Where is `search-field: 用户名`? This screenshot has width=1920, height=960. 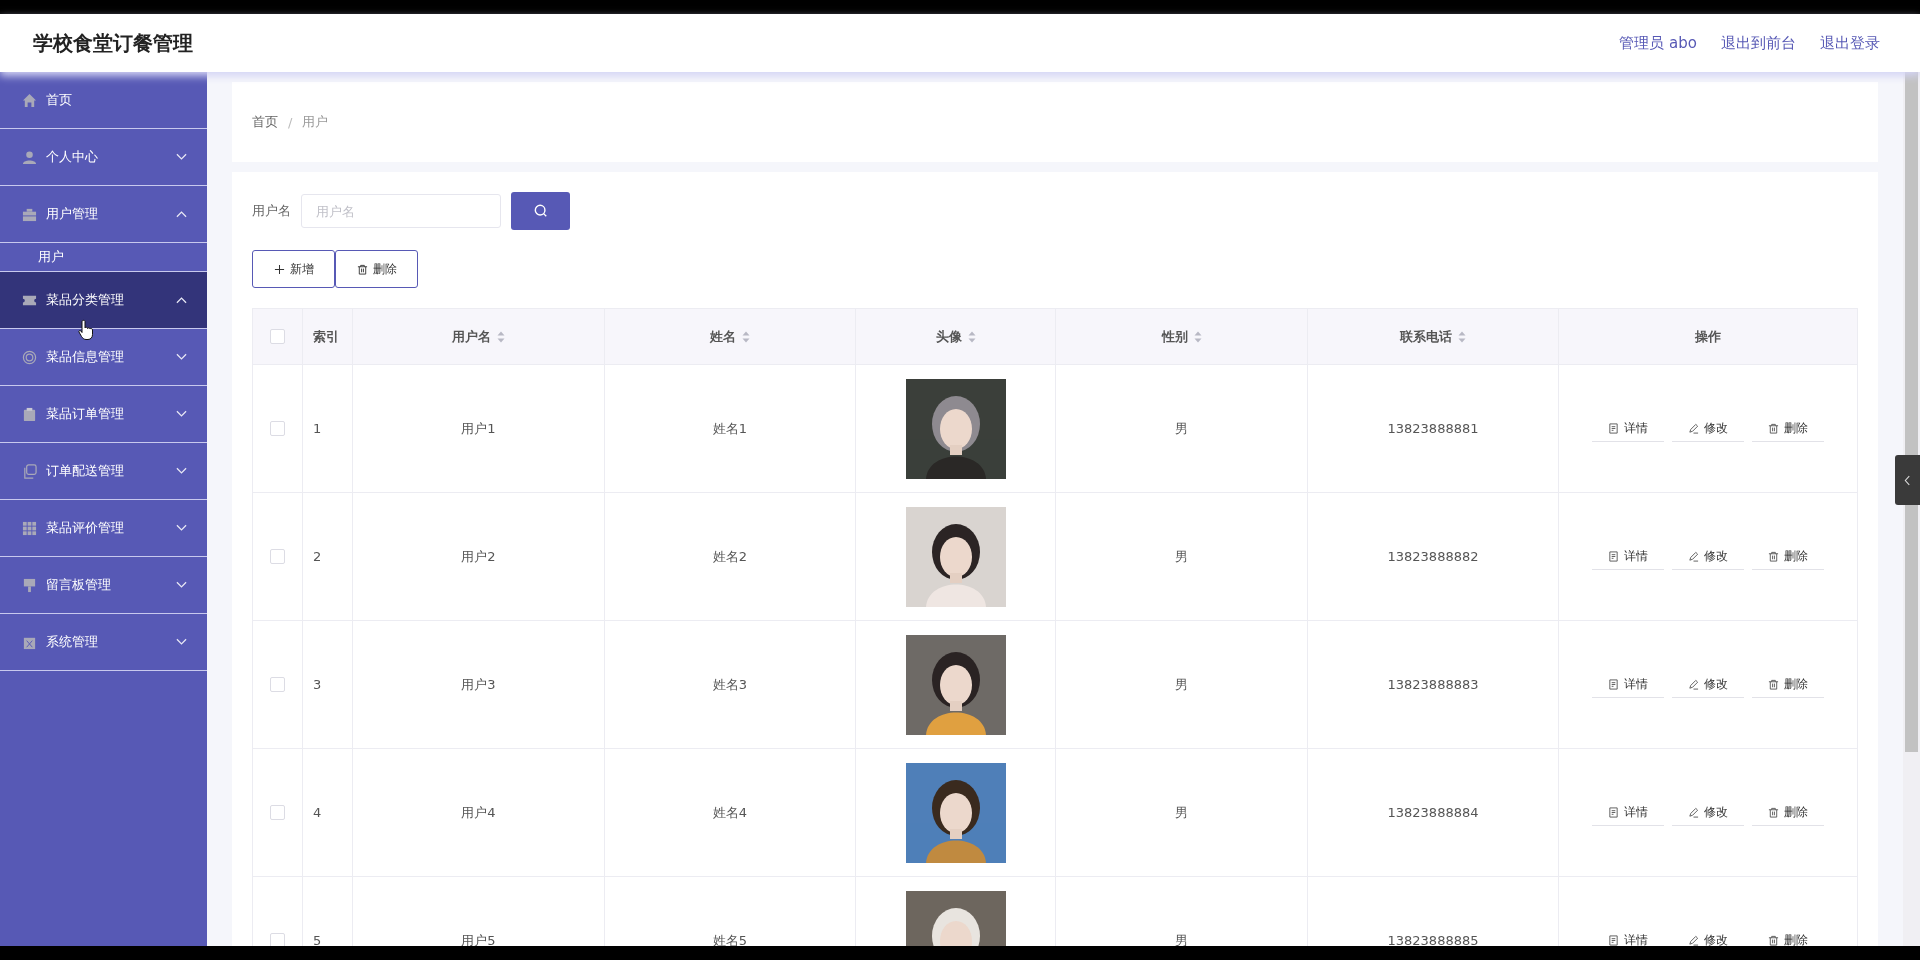
search-field: 用户名 is located at coordinates (401, 211).